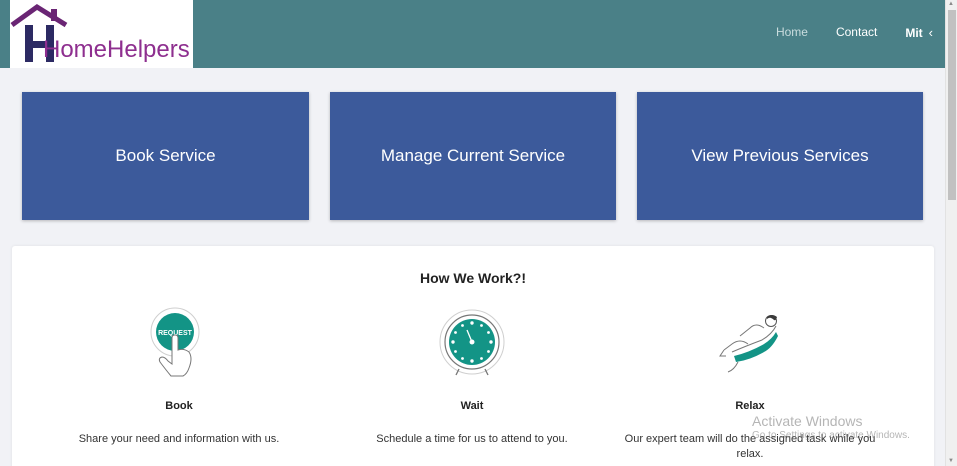 Image resolution: width=957 pixels, height=466 pixels. Describe the element at coordinates (807, 421) in the screenshot. I see `activate-windows-watermark: Activate Windows` at that location.